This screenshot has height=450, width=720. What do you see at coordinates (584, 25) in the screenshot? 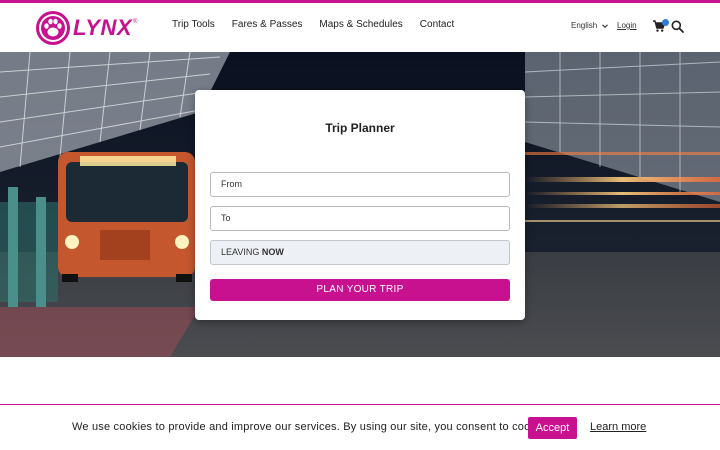
I see `language-label: English` at bounding box center [584, 25].